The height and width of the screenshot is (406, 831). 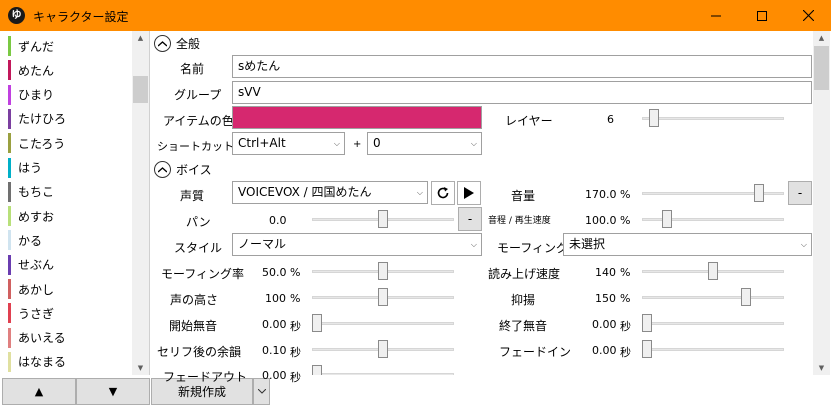 What do you see at coordinates (194, 170) in the screenshot?
I see `voice-heading: ボイス` at bounding box center [194, 170].